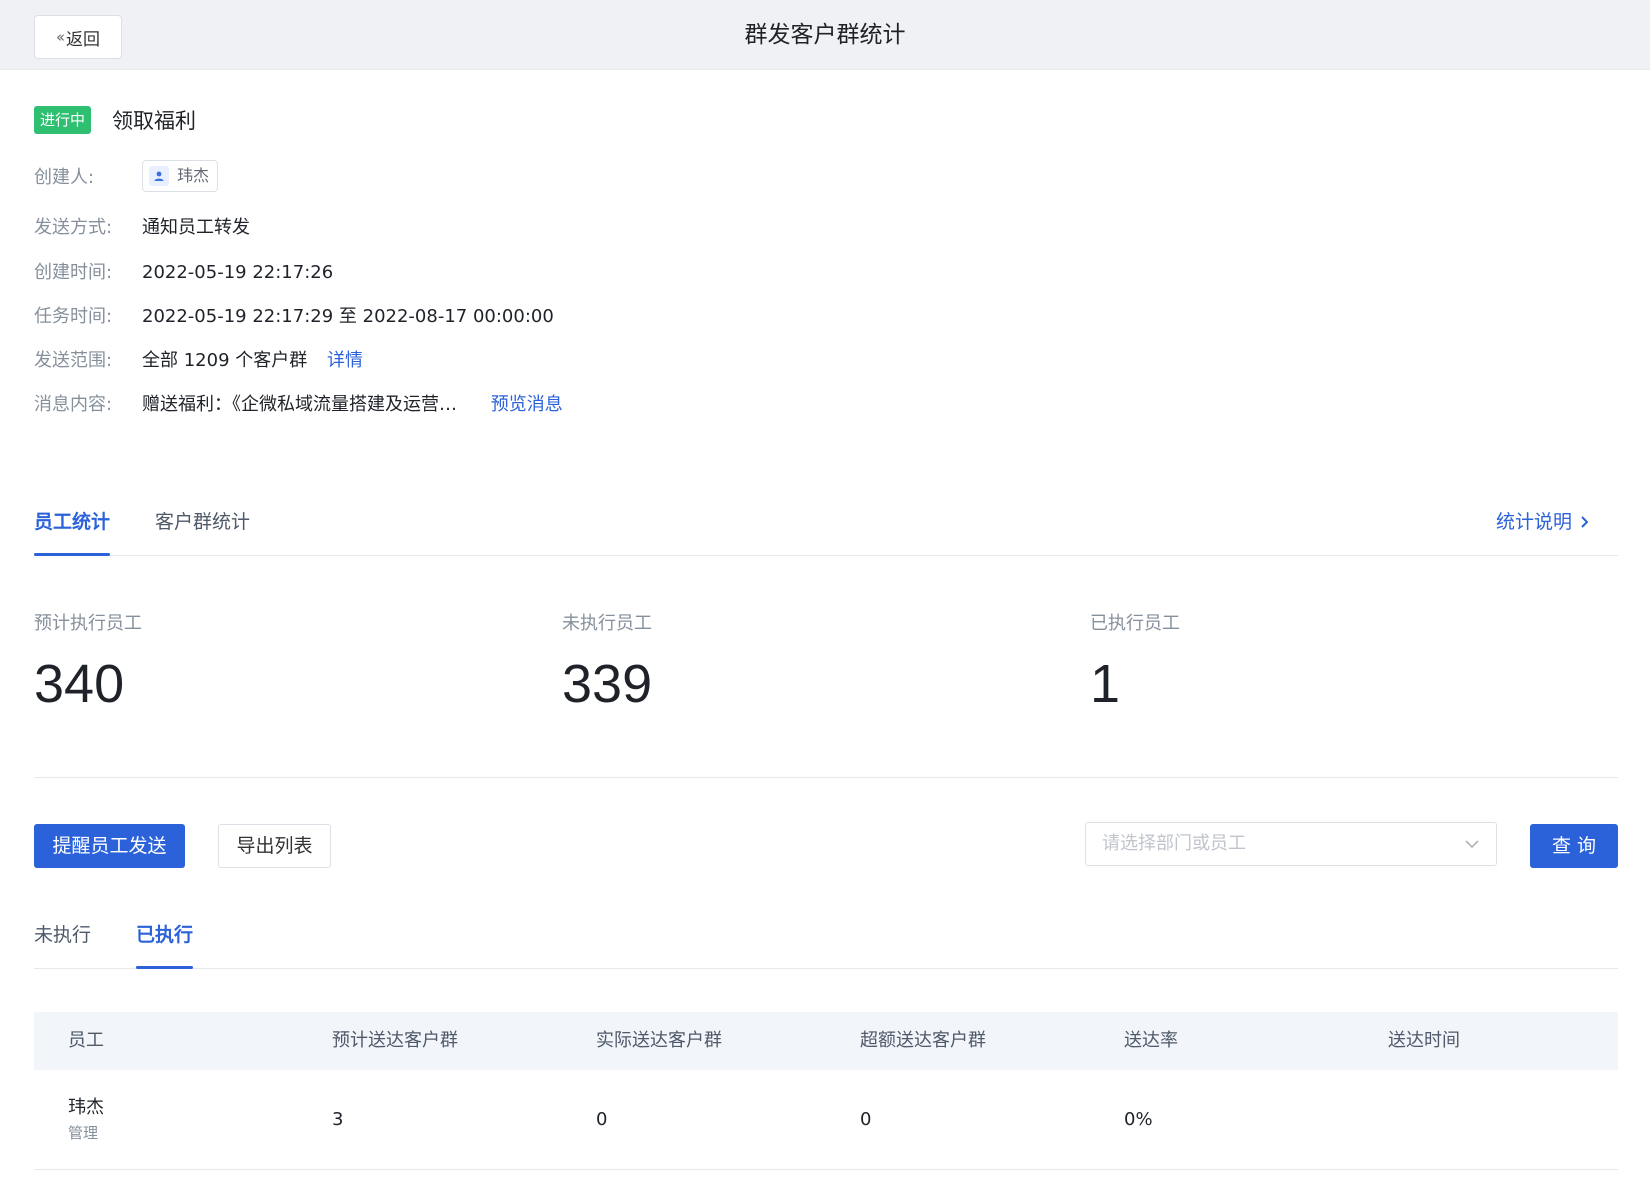 The image size is (1650, 1185). Describe the element at coordinates (826, 942) in the screenshot. I see `execution-sub-tabs: 未执行 已执行` at that location.